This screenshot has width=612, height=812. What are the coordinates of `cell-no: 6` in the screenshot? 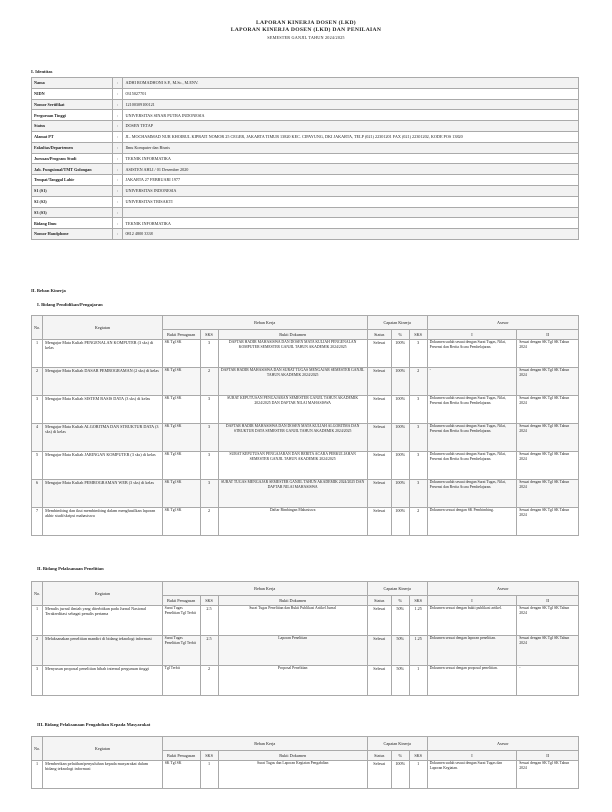 It's located at (37, 493).